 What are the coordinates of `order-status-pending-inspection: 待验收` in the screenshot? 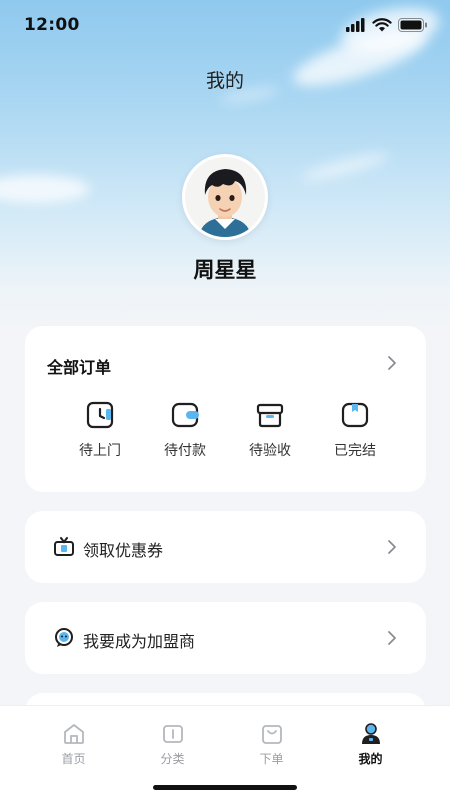 It's located at (270, 430).